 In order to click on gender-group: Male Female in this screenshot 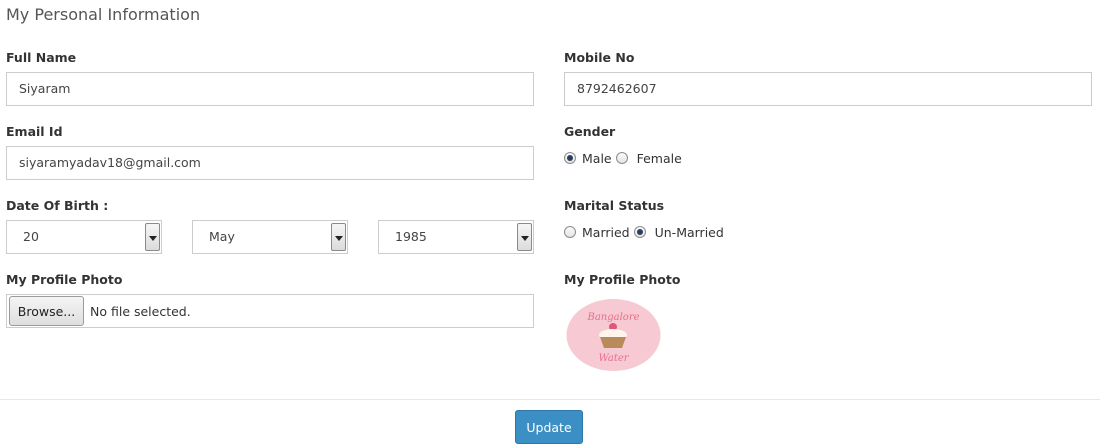, I will do `click(623, 158)`.